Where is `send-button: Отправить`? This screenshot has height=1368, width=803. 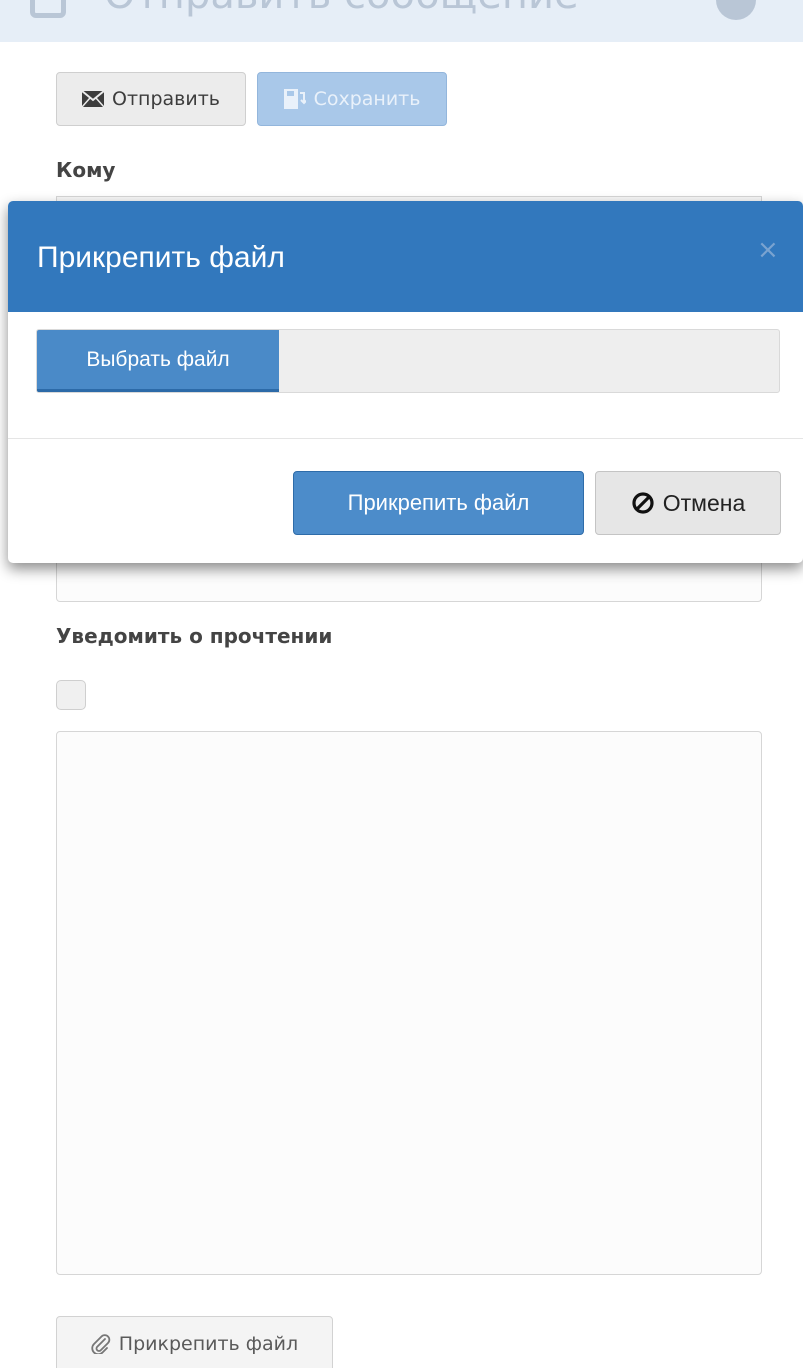 send-button: Отправить is located at coordinates (151, 99).